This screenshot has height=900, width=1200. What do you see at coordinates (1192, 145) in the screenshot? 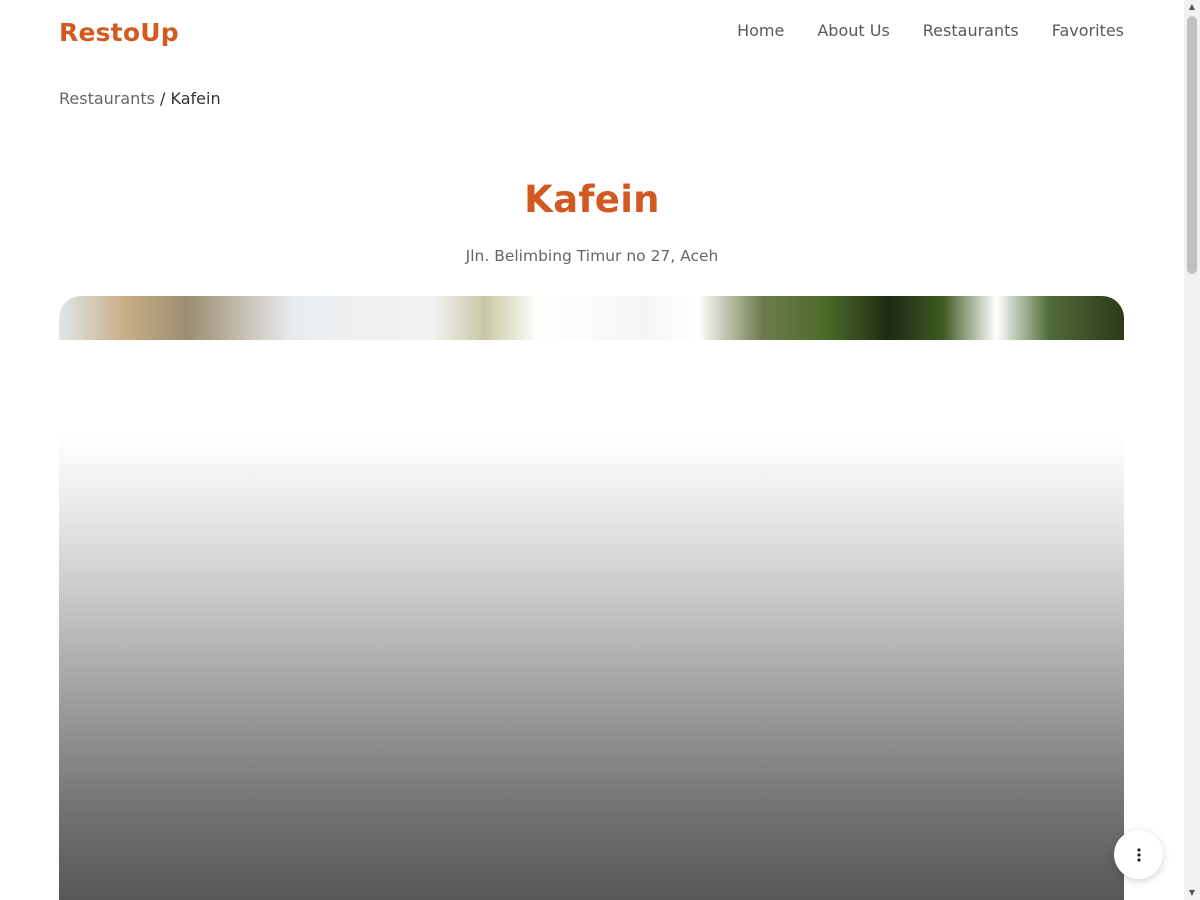
I see `scrollbar-thumb` at bounding box center [1192, 145].